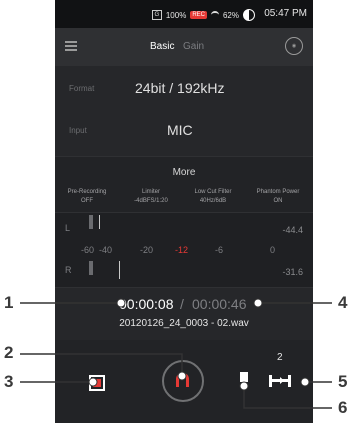 This screenshot has width=353, height=423. I want to click on callout-6: 6, so click(343, 407).